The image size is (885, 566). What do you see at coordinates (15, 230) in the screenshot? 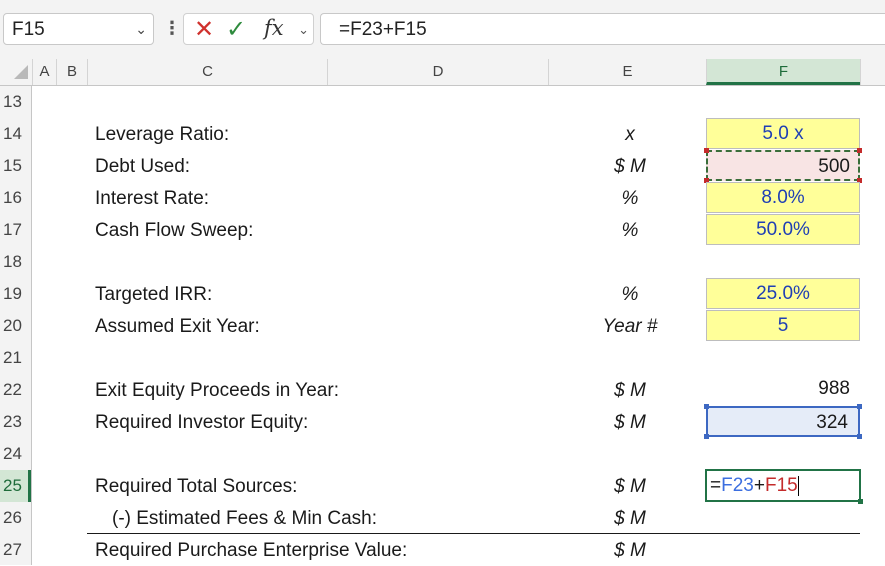
I see `row-header-17: 17` at bounding box center [15, 230].